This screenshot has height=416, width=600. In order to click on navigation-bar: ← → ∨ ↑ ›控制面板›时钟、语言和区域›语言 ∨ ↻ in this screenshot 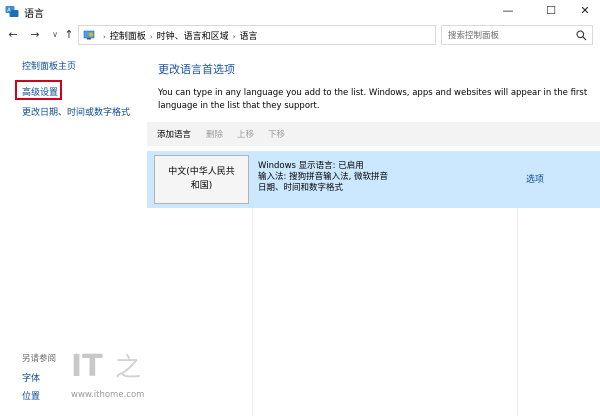, I will do `click(300, 35)`.